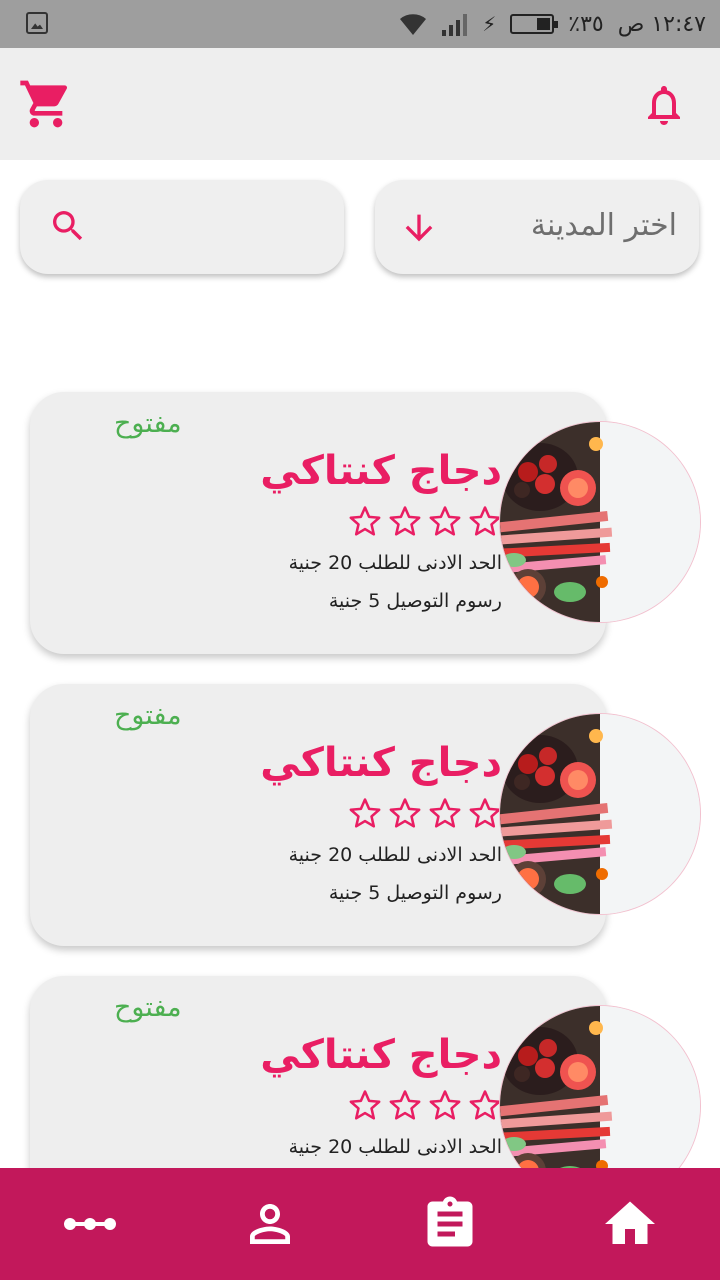  Describe the element at coordinates (90, 1224) in the screenshot. I see `more-icon` at that location.